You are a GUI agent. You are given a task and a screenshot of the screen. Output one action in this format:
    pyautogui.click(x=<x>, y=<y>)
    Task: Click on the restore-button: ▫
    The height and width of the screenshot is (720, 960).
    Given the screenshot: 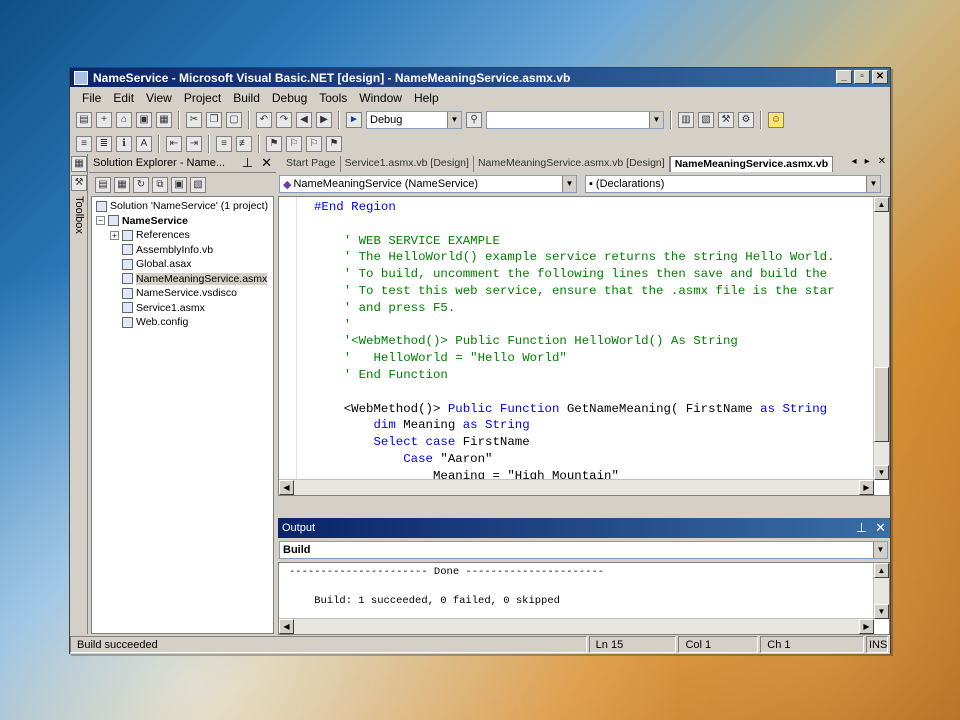 What is the action you would take?
    pyautogui.click(x=862, y=77)
    